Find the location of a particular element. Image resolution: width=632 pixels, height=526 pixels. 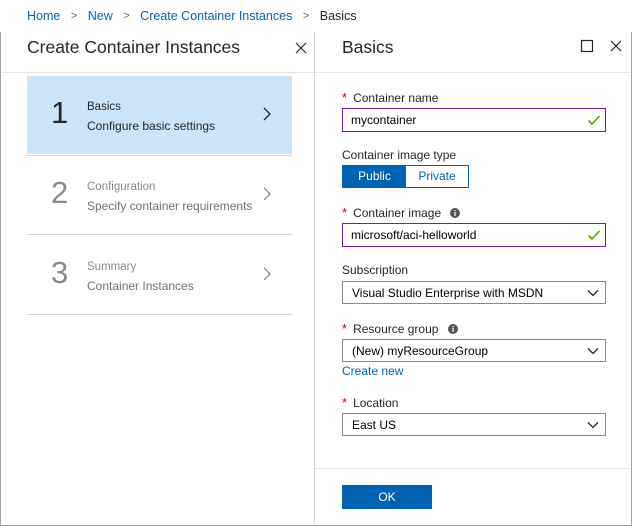

breadcrumb-home: Home is located at coordinates (43, 16).